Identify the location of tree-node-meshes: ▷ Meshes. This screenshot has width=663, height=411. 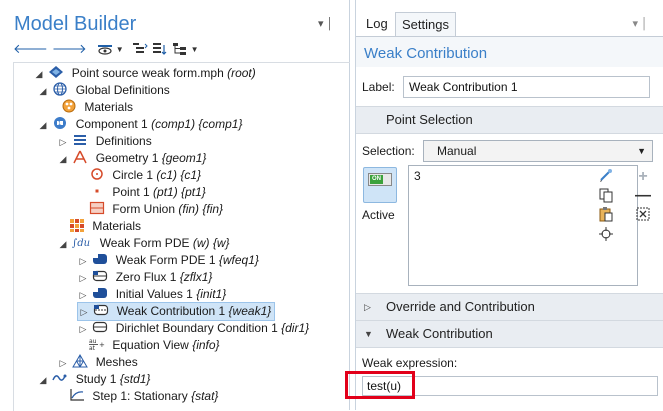
(97, 362).